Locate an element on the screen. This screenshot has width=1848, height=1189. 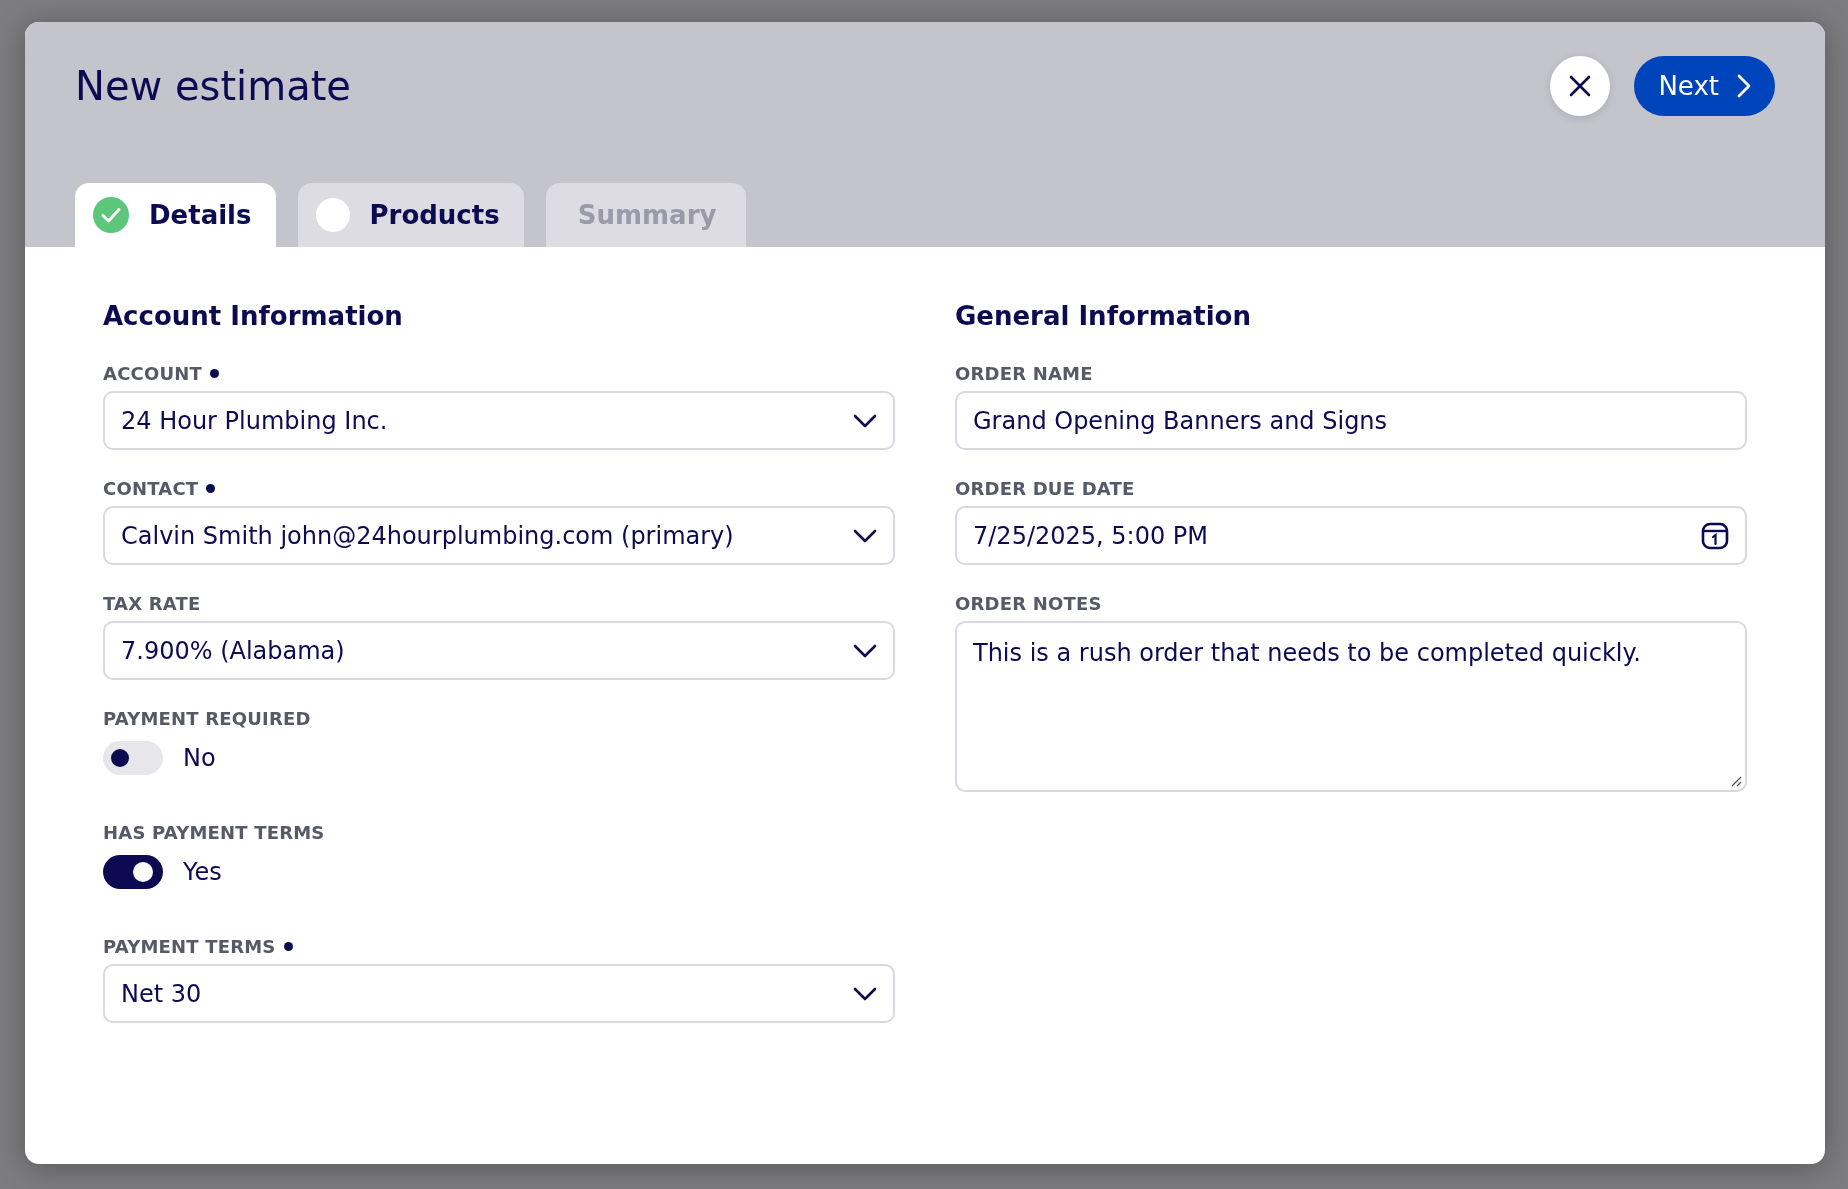
close-button is located at coordinates (1580, 86).